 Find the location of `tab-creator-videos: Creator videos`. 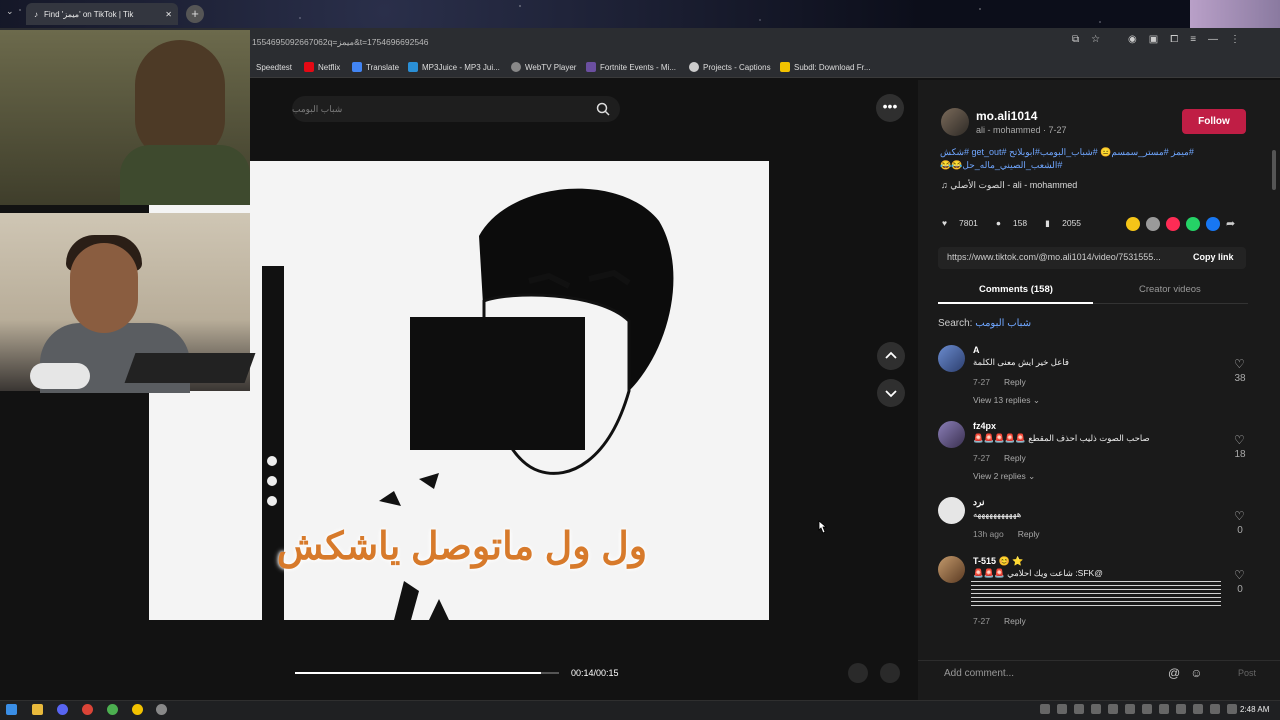

tab-creator-videos: Creator videos is located at coordinates (1170, 289).